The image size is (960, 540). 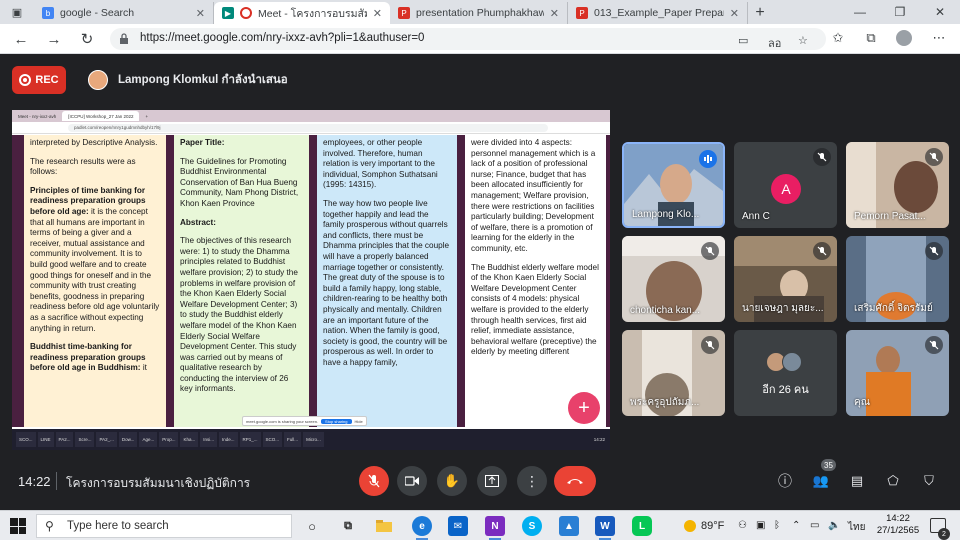 I want to click on chat-button: ▤, so click(x=857, y=481).